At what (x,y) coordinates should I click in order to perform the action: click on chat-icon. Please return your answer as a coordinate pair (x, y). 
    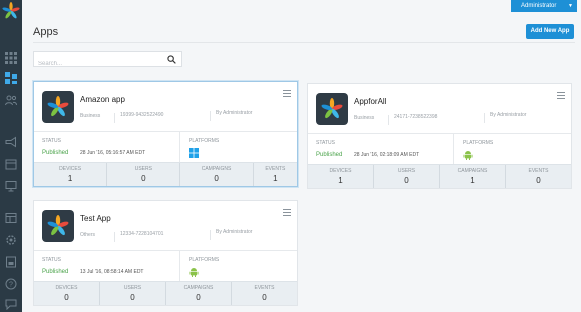
    Looking at the image, I should click on (11, 304).